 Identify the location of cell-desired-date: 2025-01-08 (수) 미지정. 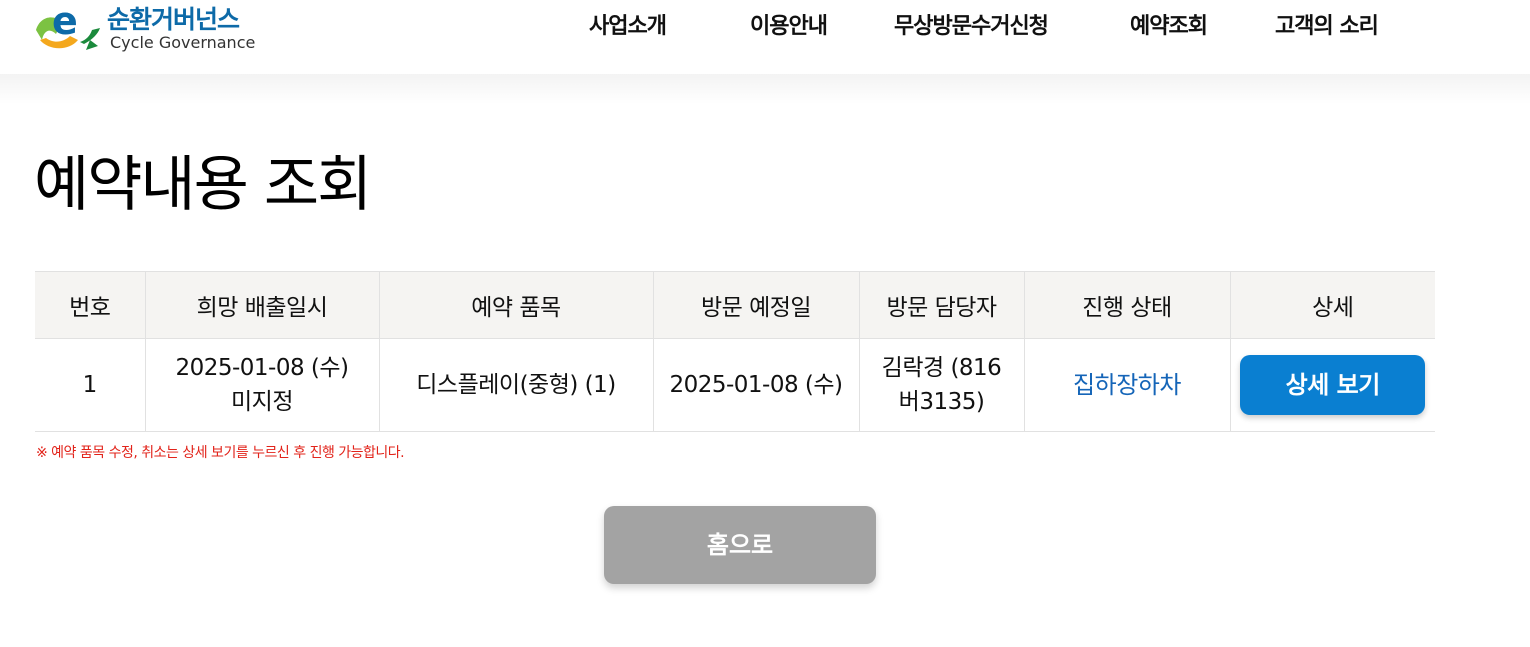
(261, 385).